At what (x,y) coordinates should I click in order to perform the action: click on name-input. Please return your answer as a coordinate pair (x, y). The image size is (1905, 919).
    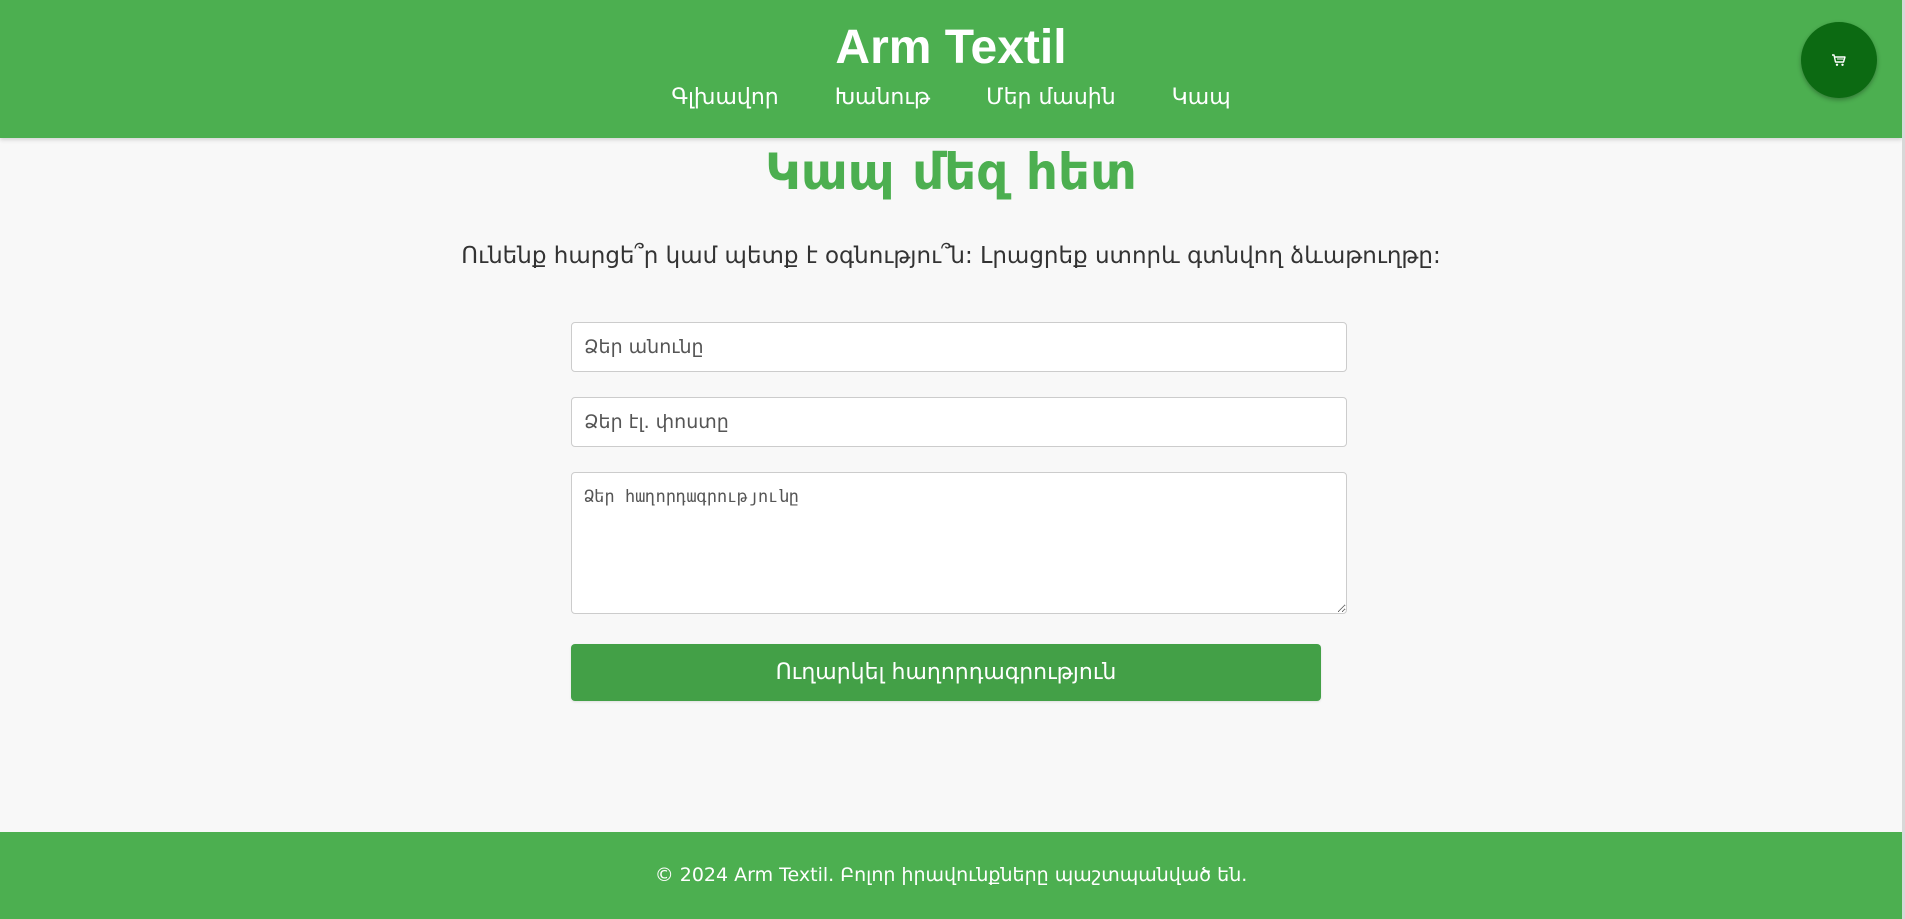
    Looking at the image, I should click on (959, 347).